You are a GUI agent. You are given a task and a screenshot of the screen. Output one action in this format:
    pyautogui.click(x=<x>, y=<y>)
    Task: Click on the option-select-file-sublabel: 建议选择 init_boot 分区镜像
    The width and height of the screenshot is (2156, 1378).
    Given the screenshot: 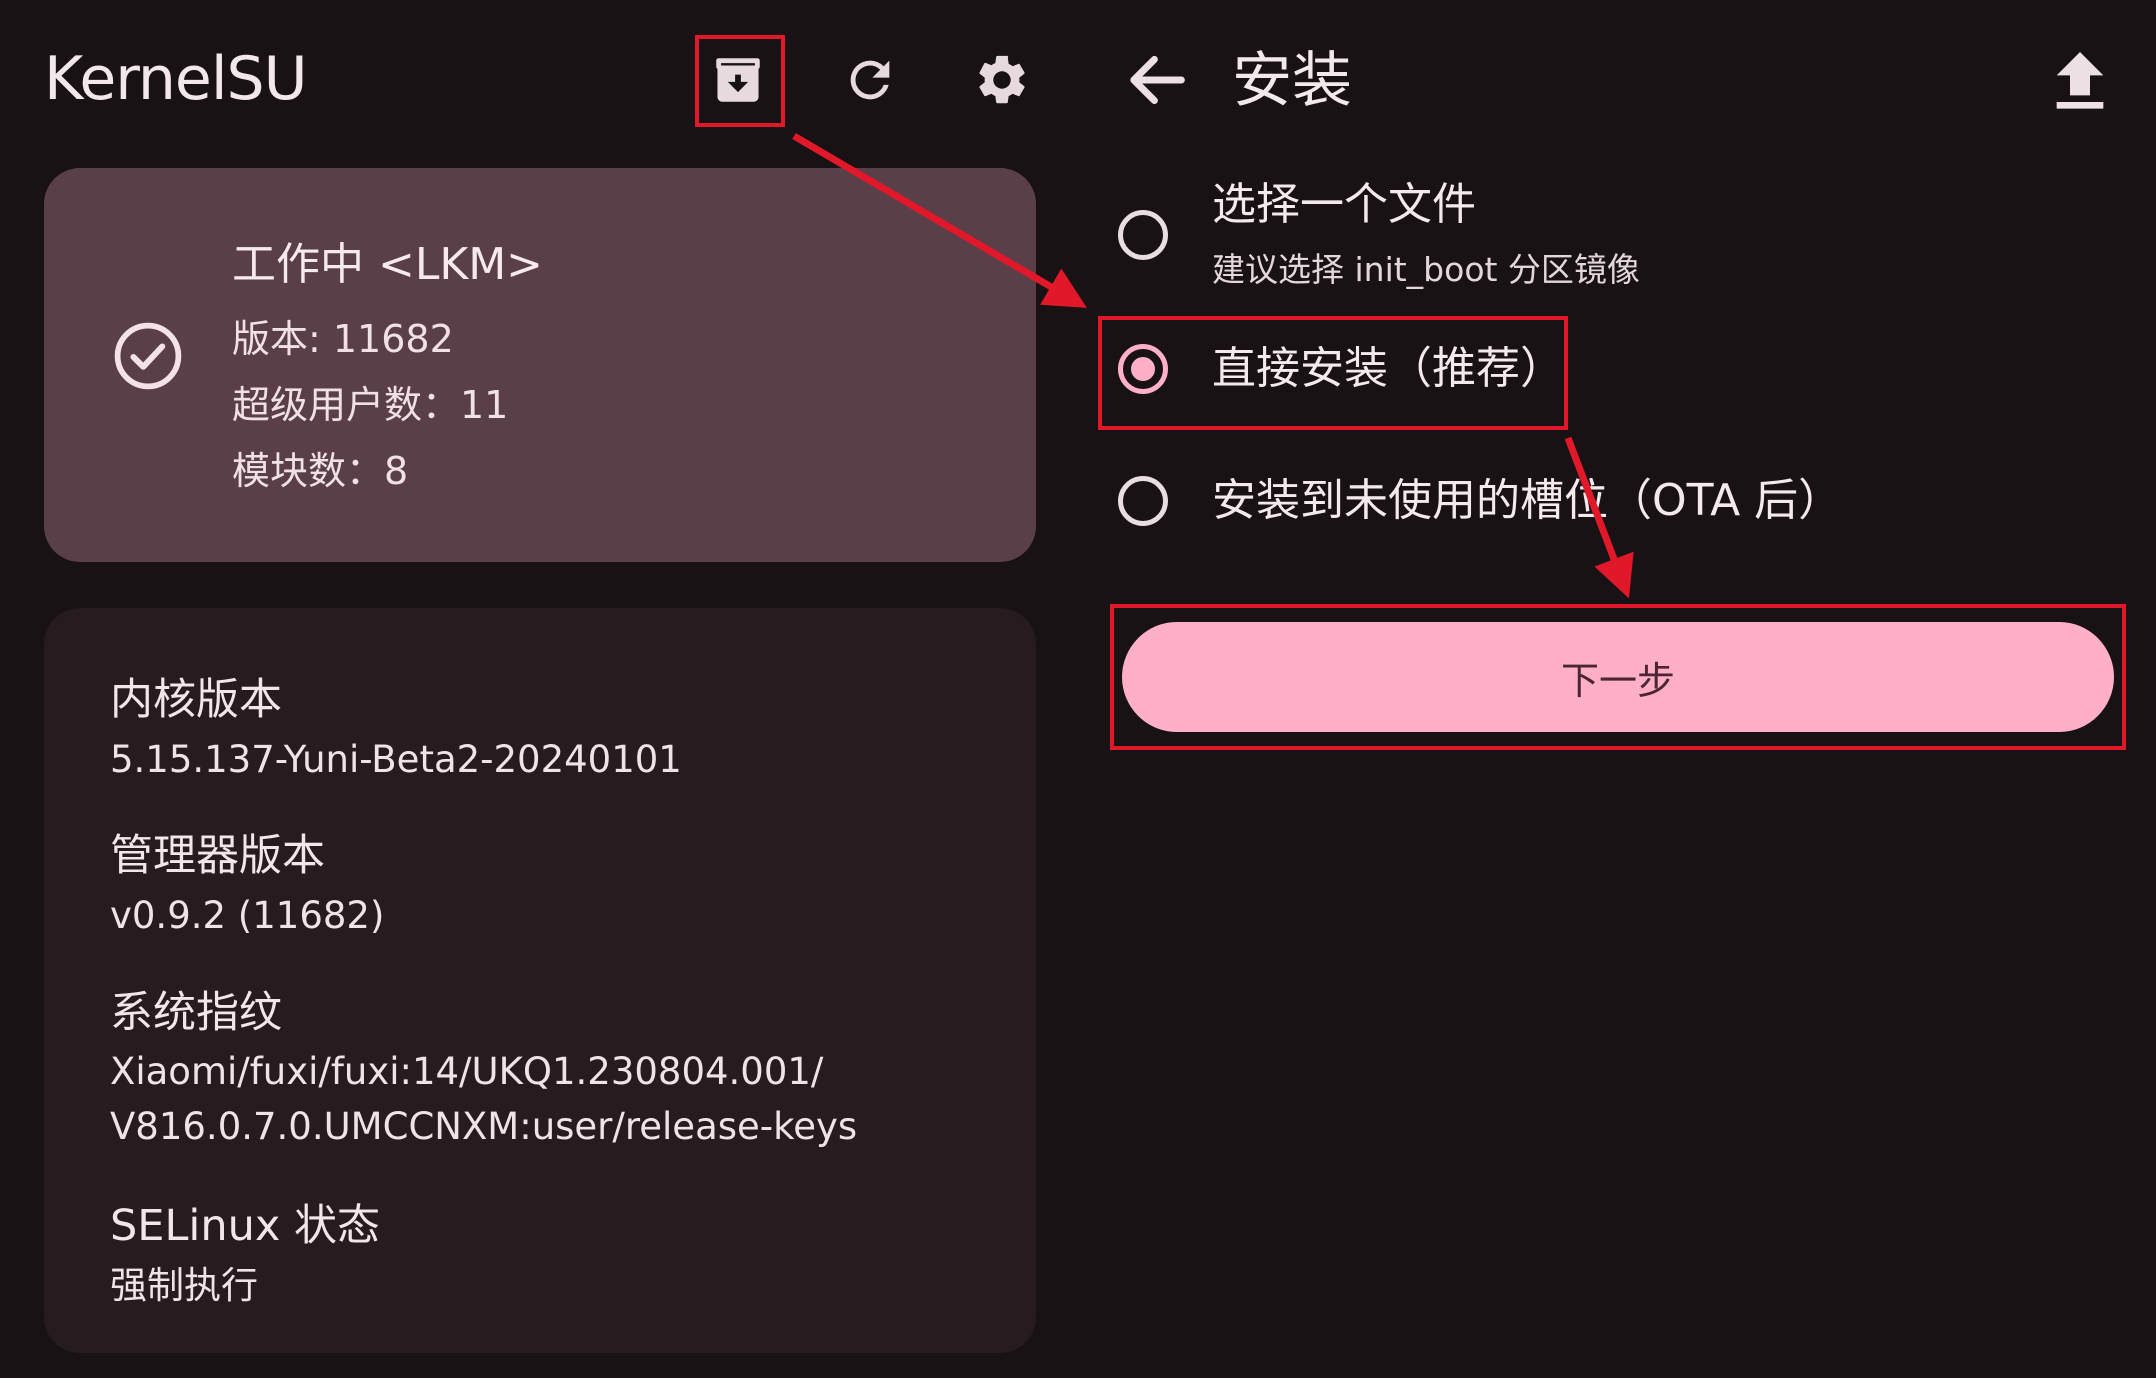 What is the action you would take?
    pyautogui.click(x=1426, y=269)
    